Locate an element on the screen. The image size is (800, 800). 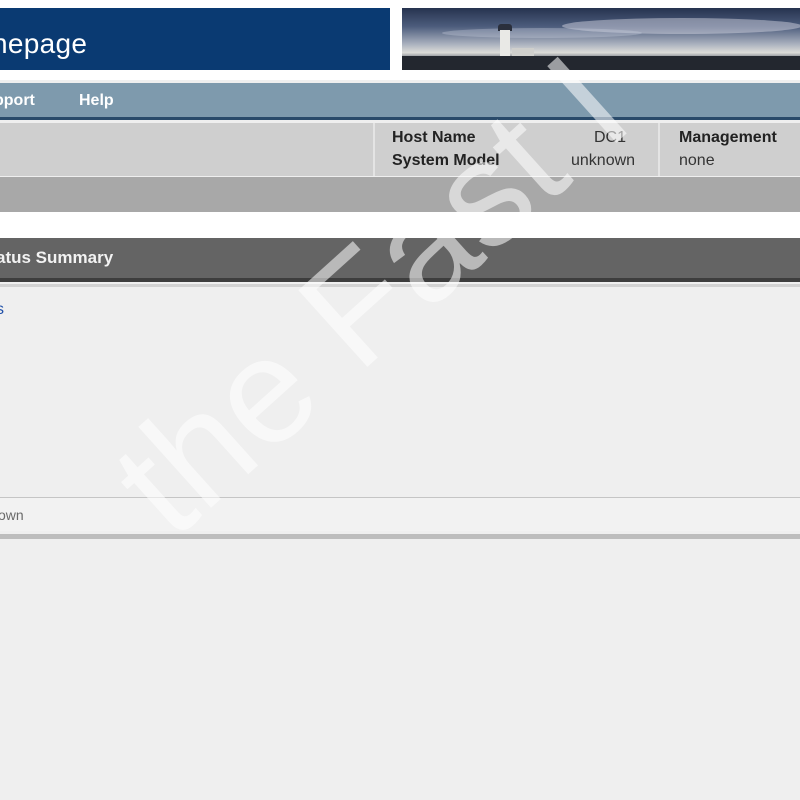
lighthouse-banner-image is located at coordinates (601, 39).